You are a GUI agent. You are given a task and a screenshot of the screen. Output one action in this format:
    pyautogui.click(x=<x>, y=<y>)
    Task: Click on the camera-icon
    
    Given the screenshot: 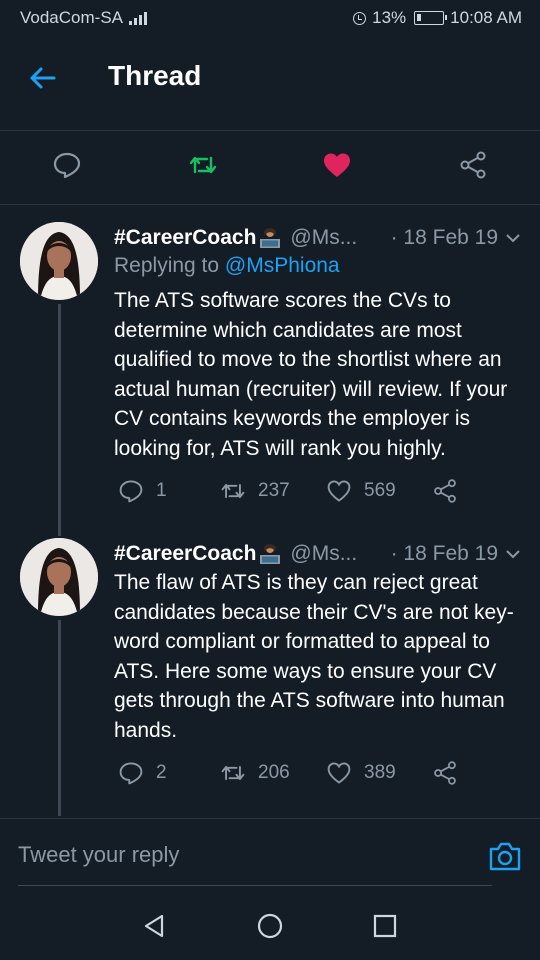 What is the action you would take?
    pyautogui.click(x=505, y=856)
    